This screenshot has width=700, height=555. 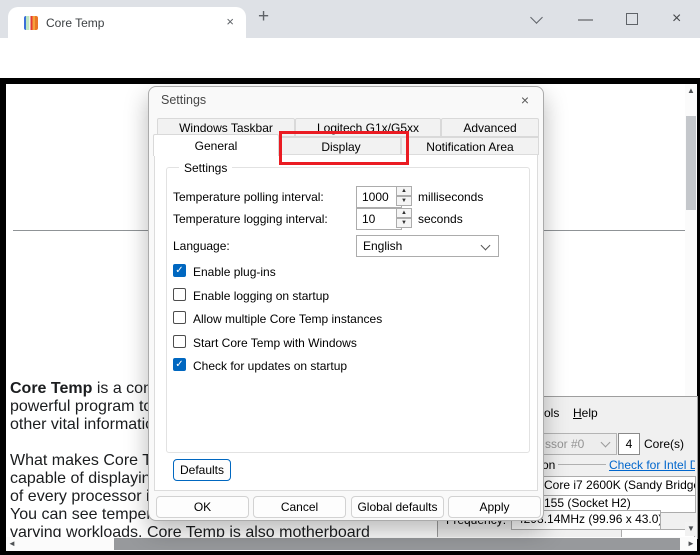 I want to click on polling-interval-spinner: 1000 ▲ ▼, so click(x=384, y=197).